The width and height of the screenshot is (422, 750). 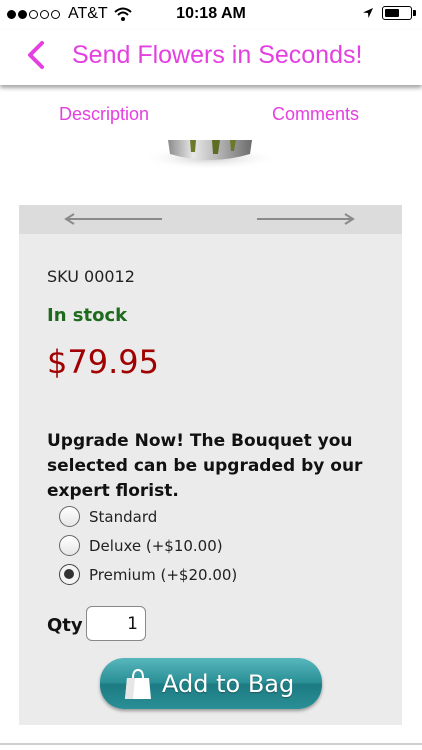 I want to click on chevron-left-icon, so click(x=36, y=55).